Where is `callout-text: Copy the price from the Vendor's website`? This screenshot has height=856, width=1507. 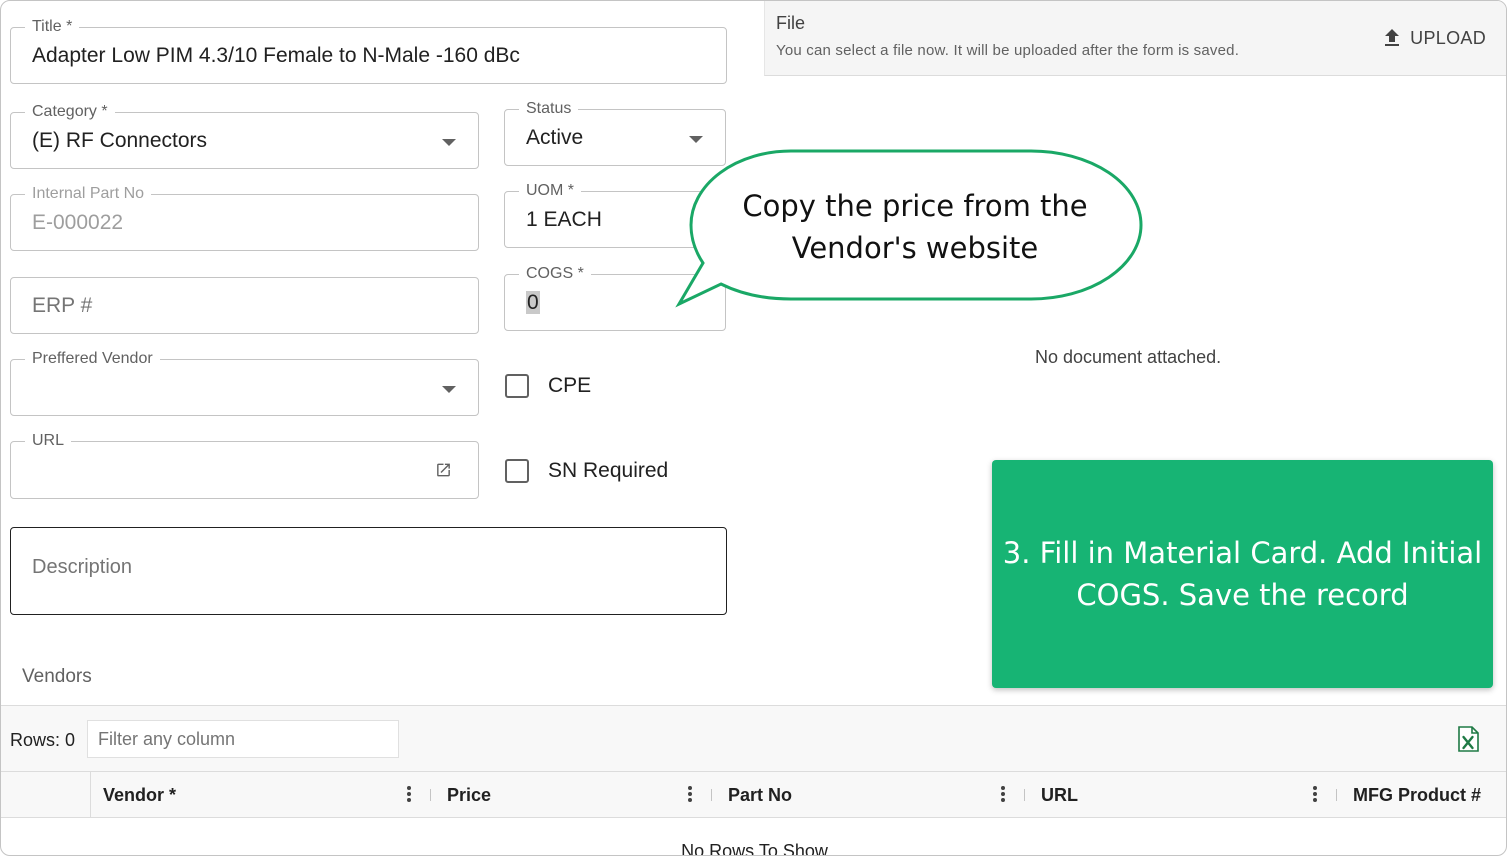
callout-text: Copy the price from the Vendor's website is located at coordinates (915, 227).